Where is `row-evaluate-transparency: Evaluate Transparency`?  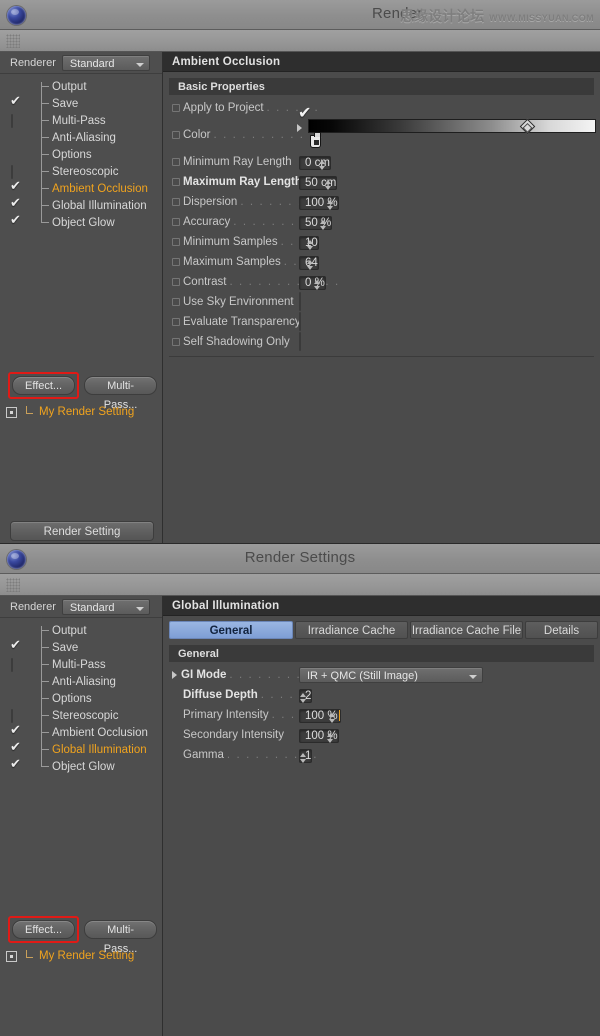 row-evaluate-transparency: Evaluate Transparency is located at coordinates (386, 322).